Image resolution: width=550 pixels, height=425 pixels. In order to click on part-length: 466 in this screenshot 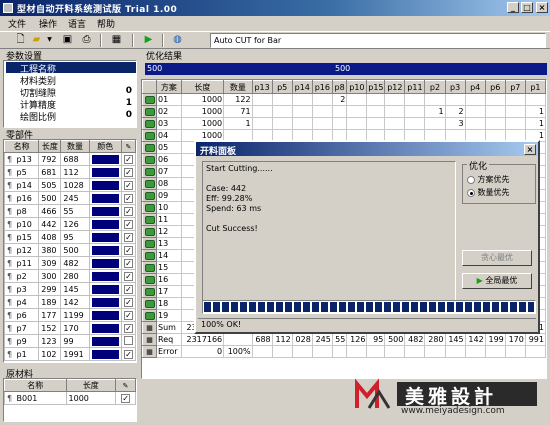, I will do `click(50, 211)`.